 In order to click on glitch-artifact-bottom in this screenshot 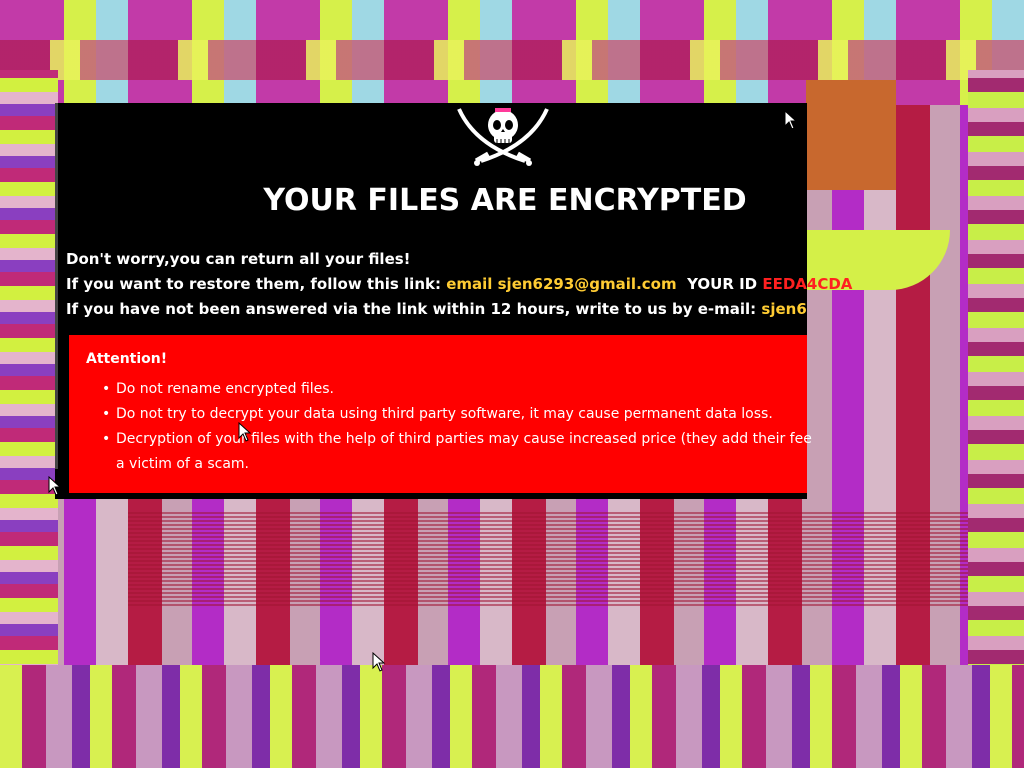, I will do `click(512, 716)`.